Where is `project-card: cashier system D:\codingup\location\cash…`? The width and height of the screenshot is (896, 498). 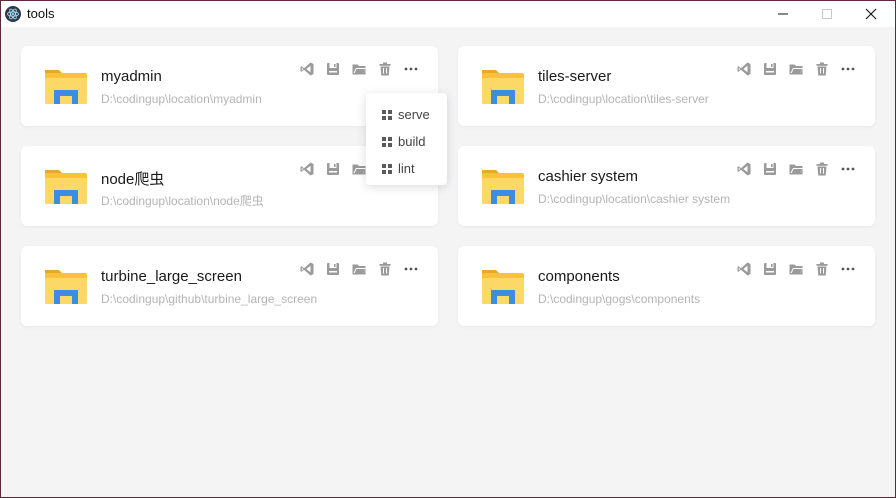 project-card: cashier system D:\codingup\location\cash… is located at coordinates (666, 186).